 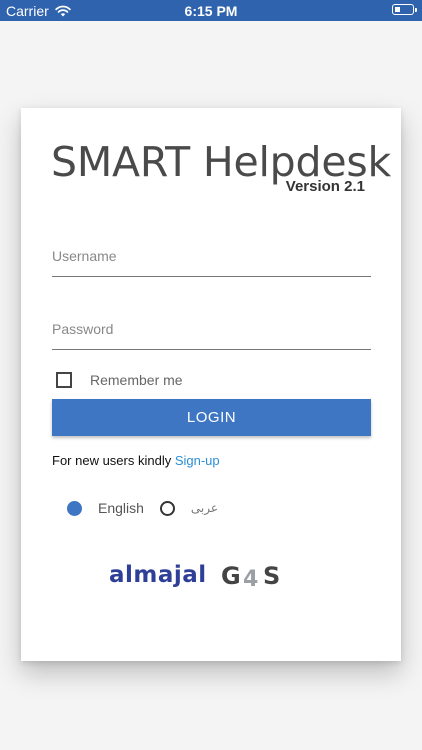 I want to click on signup-text: For new users kindly Sign-up, so click(x=136, y=460).